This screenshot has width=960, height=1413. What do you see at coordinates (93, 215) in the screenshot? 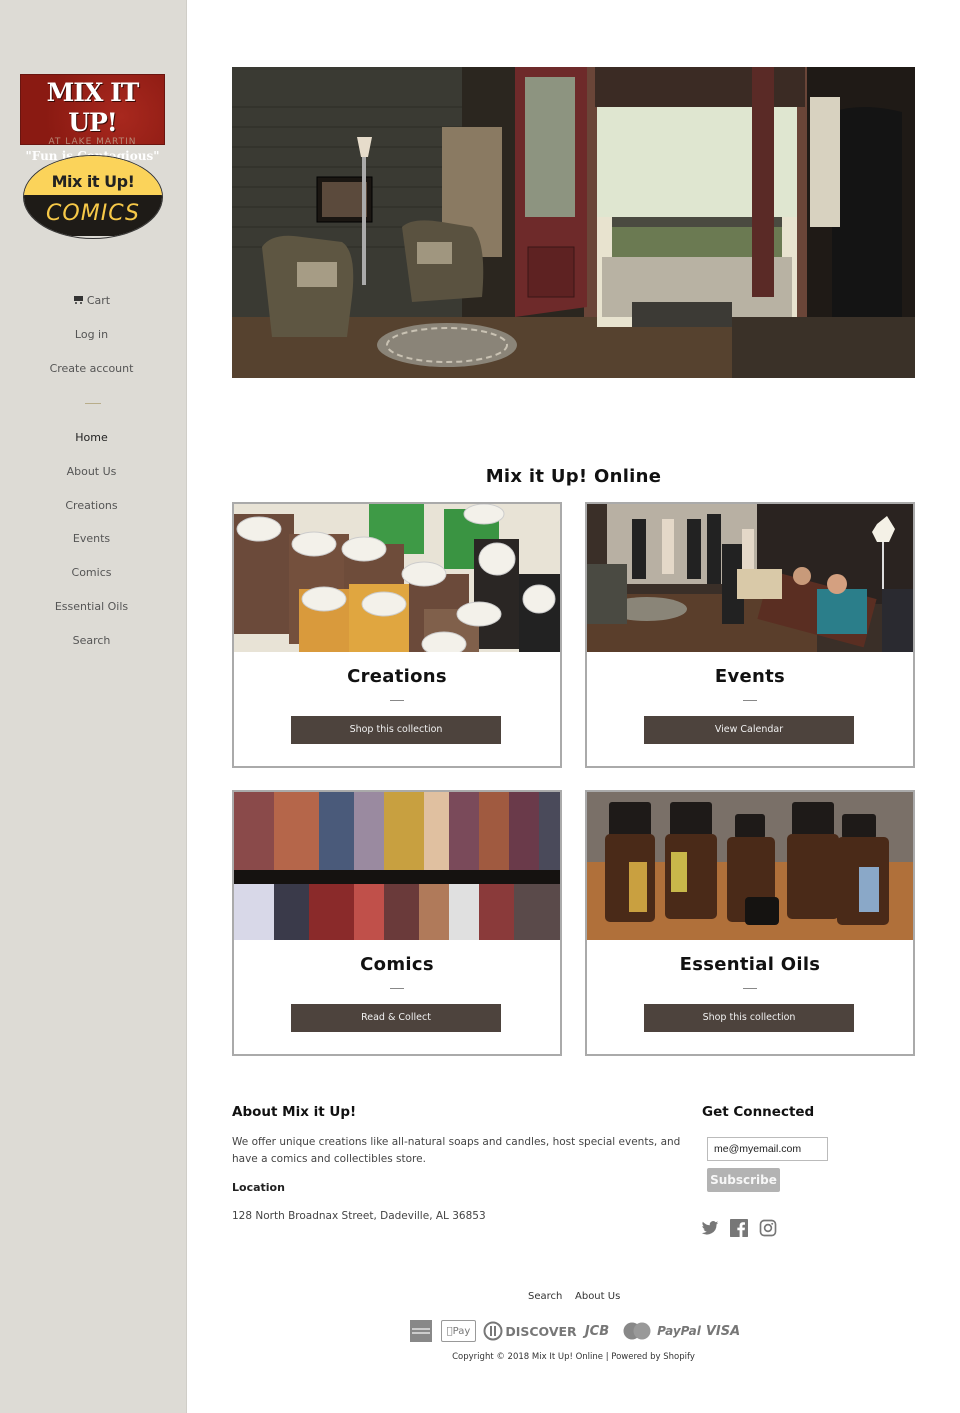
I see `logo-comics-bottom: COMICS` at bounding box center [93, 215].